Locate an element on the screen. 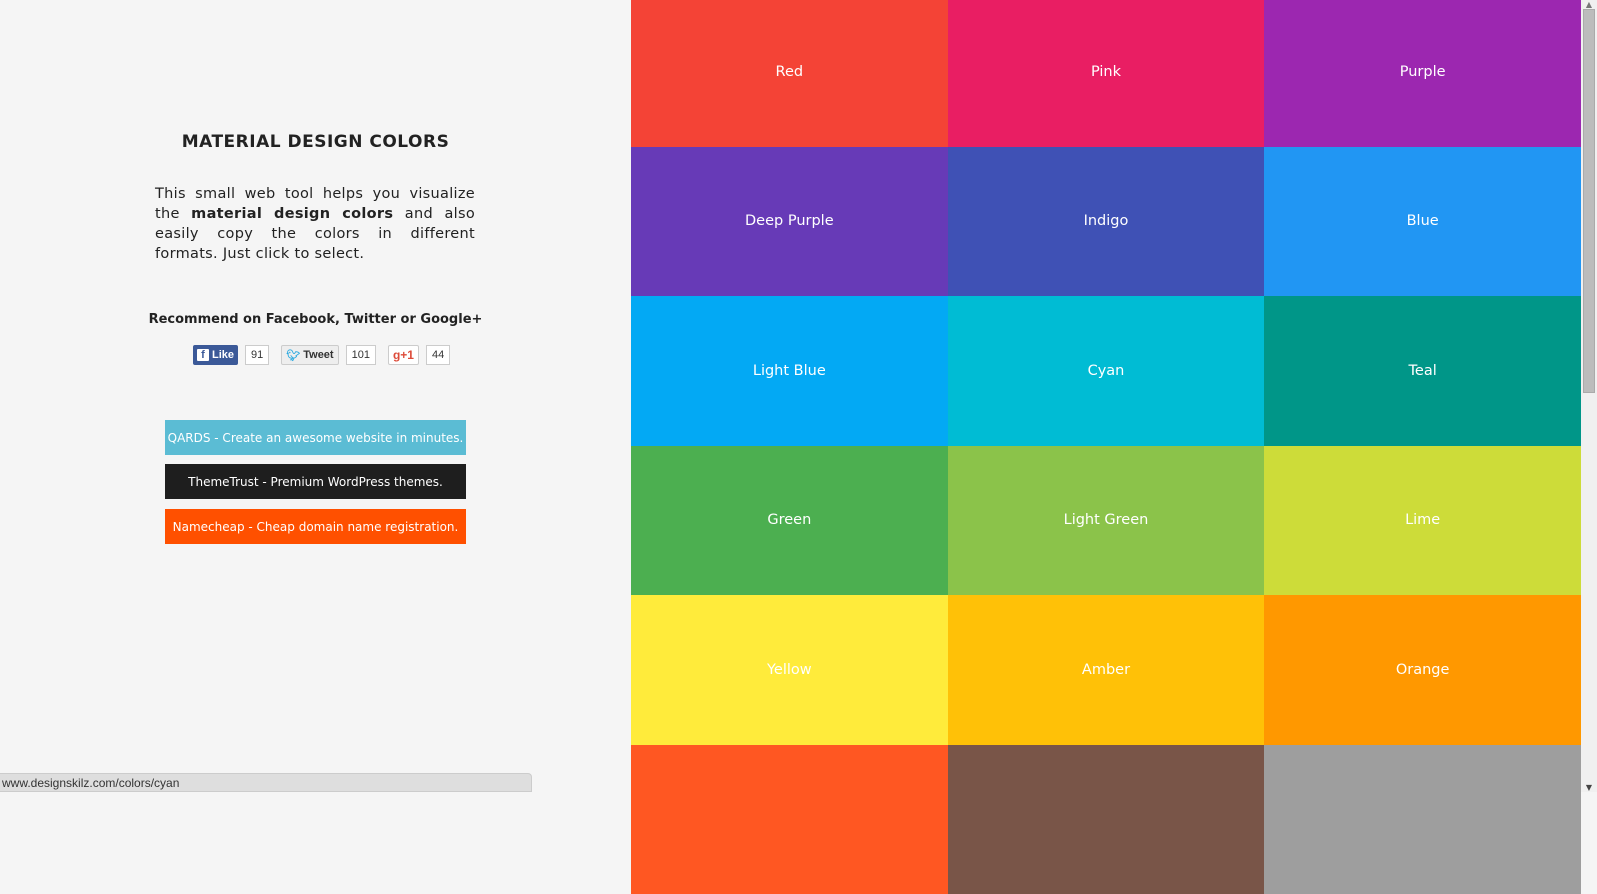  color-swatch-amber: Amber is located at coordinates (1106, 670).